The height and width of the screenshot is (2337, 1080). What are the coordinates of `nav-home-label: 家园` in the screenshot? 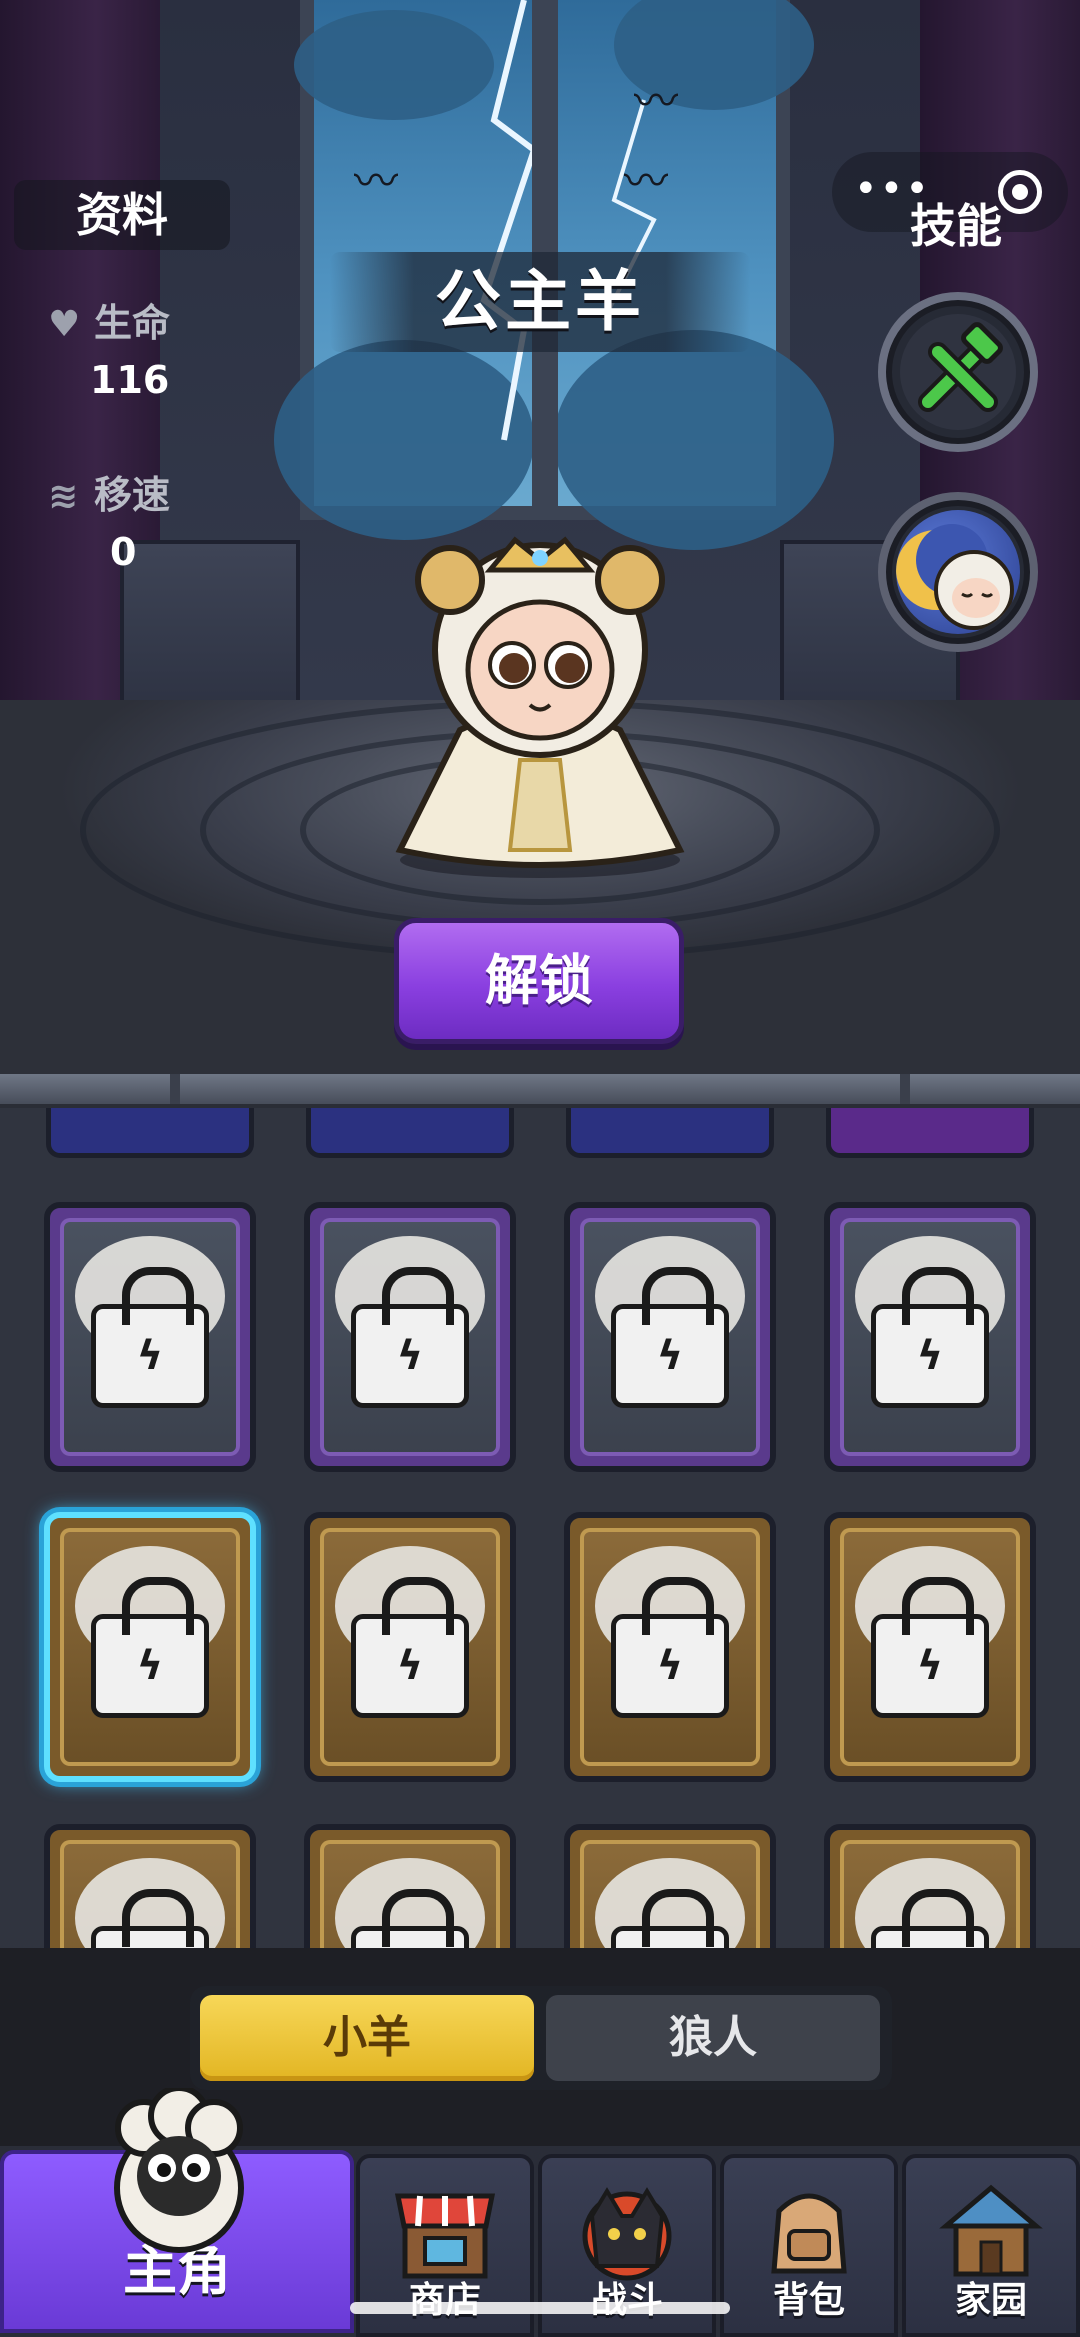 It's located at (990, 2300).